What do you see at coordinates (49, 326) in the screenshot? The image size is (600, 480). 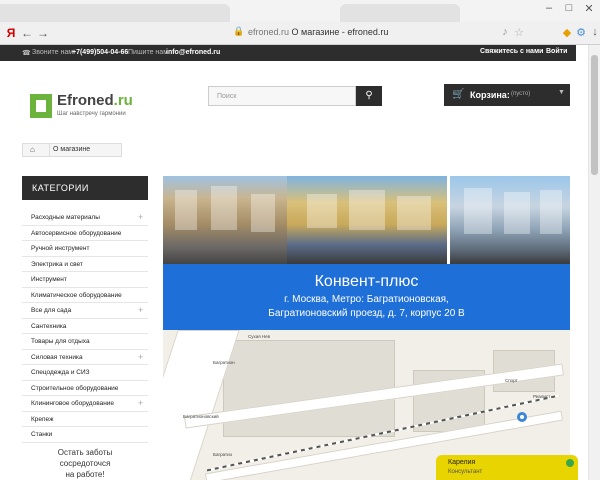 I see `category-label: Сантехника` at bounding box center [49, 326].